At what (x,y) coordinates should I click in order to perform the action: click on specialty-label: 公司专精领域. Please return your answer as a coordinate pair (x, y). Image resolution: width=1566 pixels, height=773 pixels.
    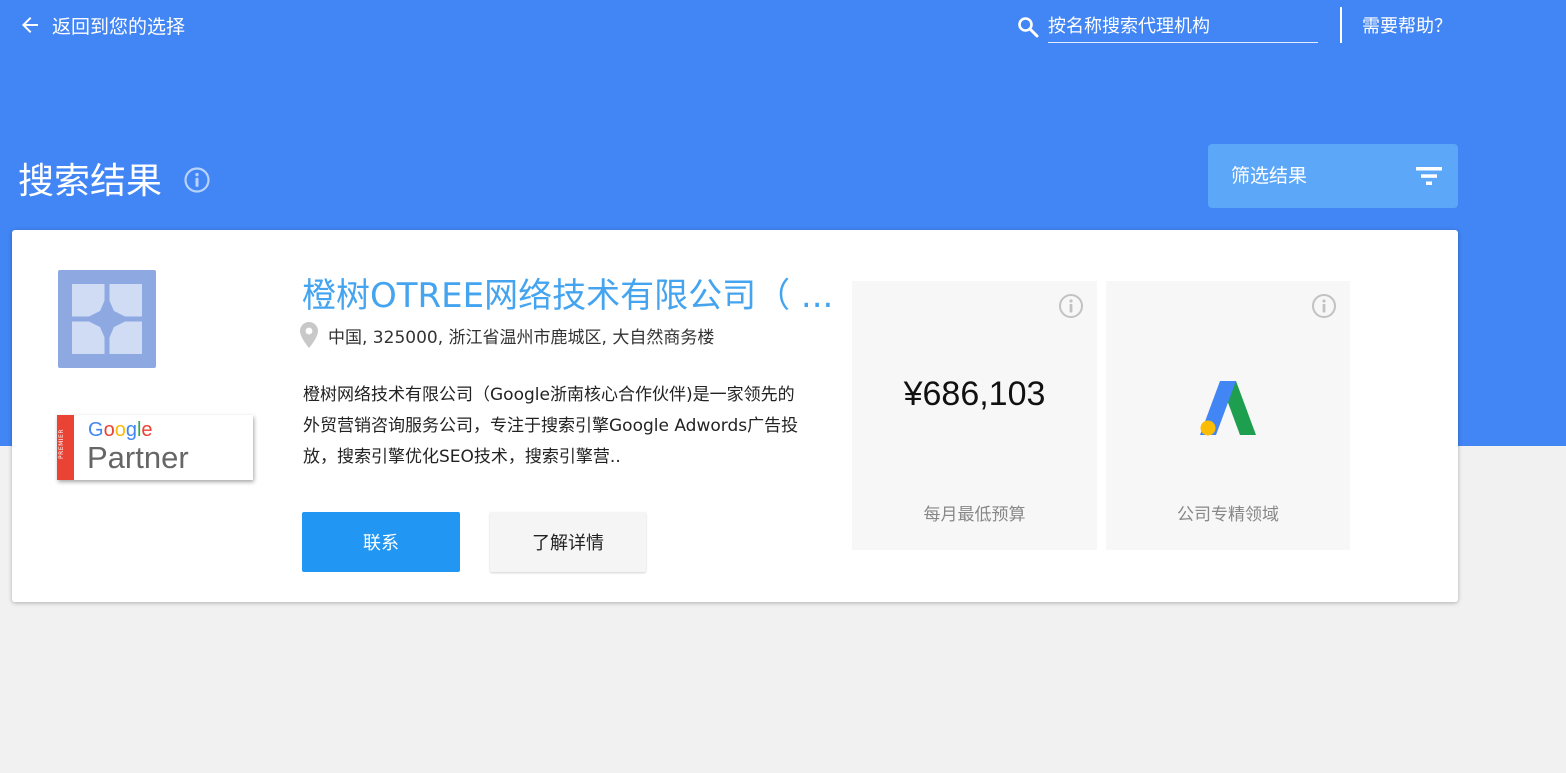
    Looking at the image, I should click on (1228, 515).